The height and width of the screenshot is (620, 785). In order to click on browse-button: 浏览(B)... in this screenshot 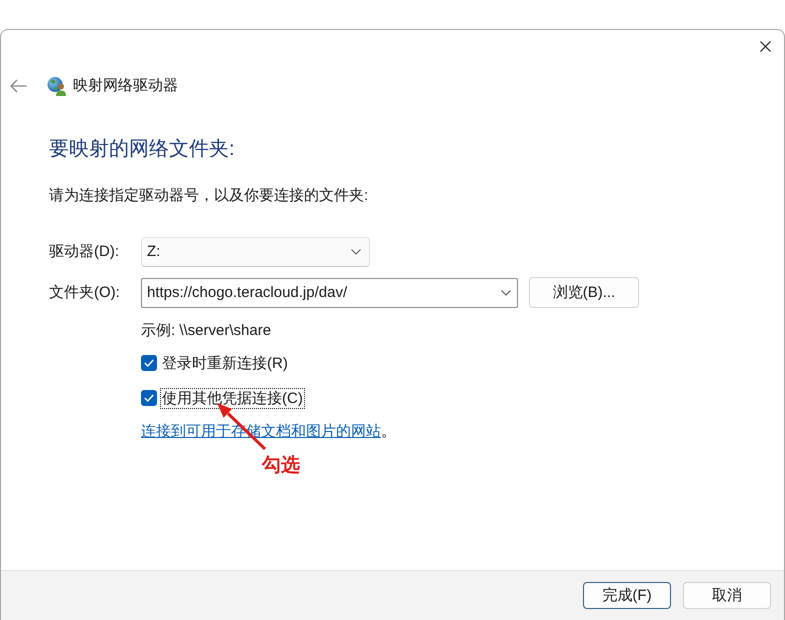, I will do `click(584, 292)`.